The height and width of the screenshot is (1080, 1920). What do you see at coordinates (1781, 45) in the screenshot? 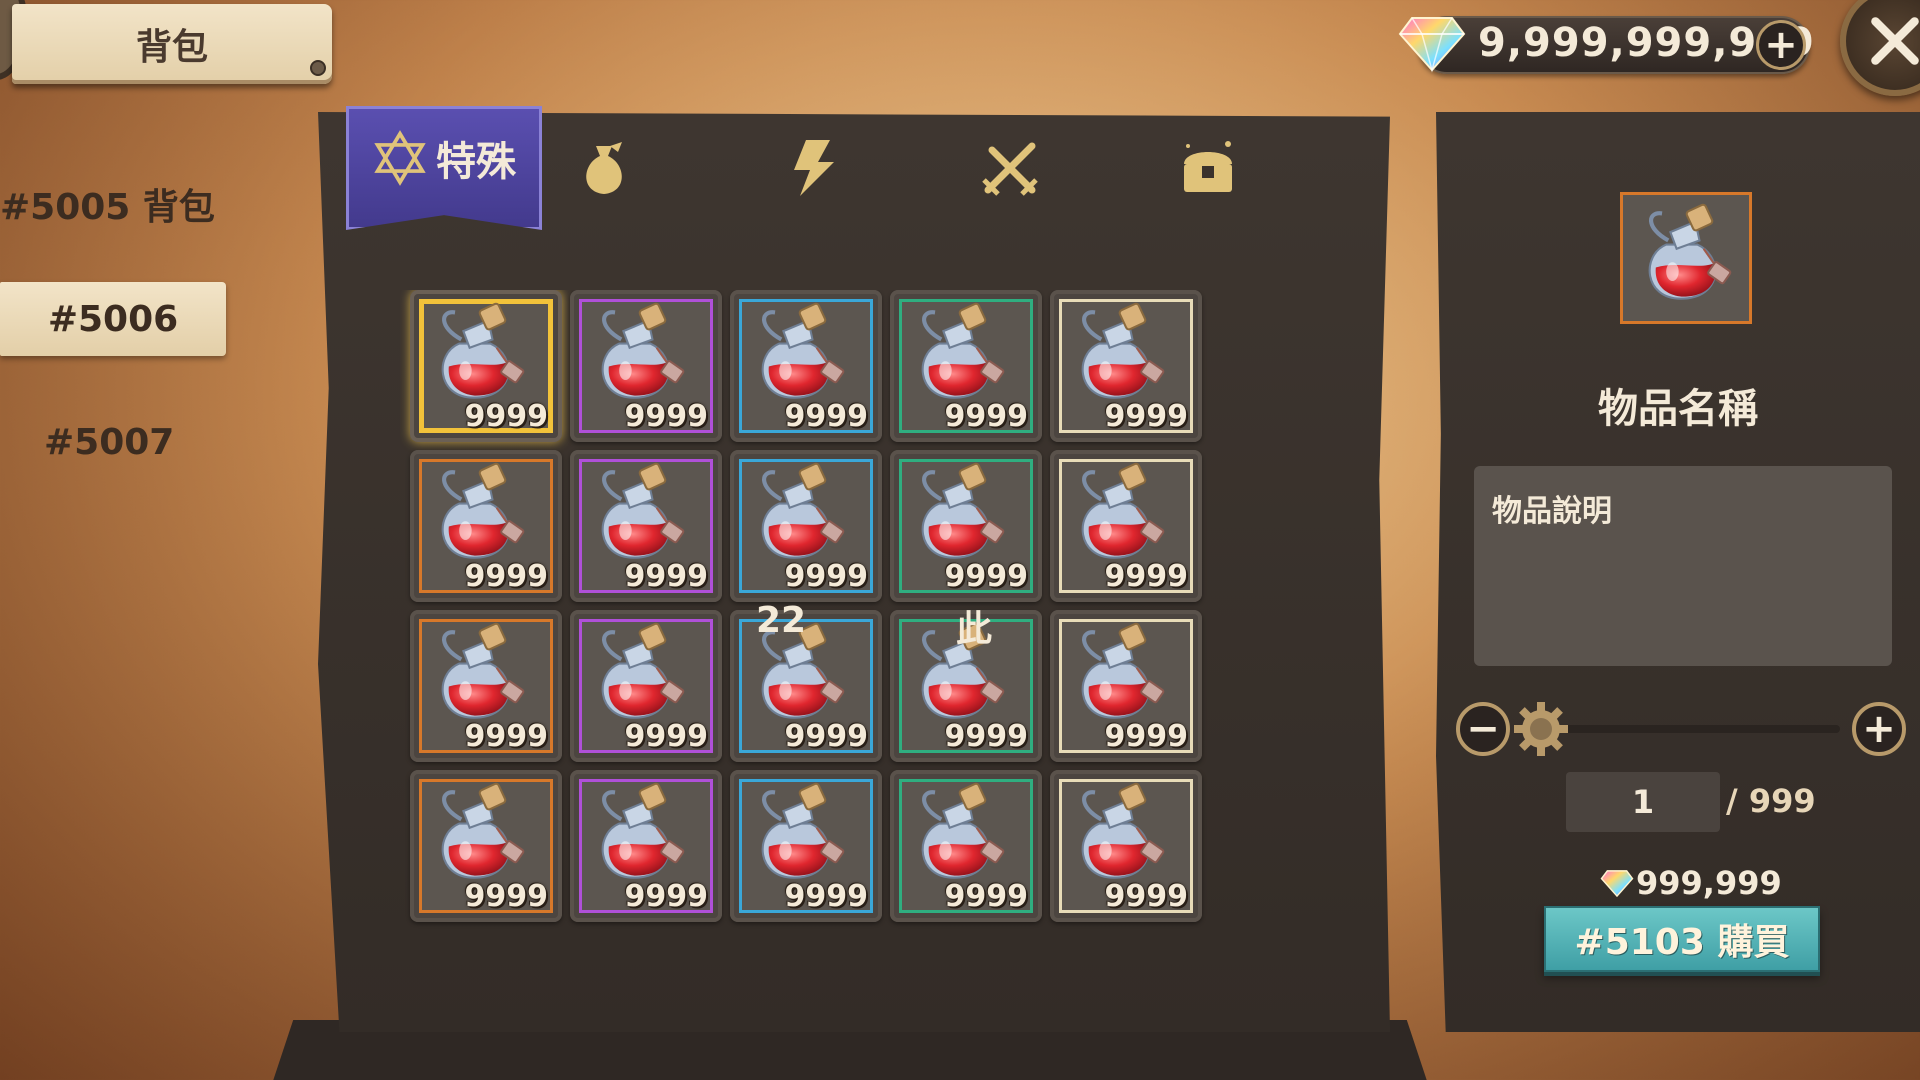
I see `add-currency-button: +` at bounding box center [1781, 45].